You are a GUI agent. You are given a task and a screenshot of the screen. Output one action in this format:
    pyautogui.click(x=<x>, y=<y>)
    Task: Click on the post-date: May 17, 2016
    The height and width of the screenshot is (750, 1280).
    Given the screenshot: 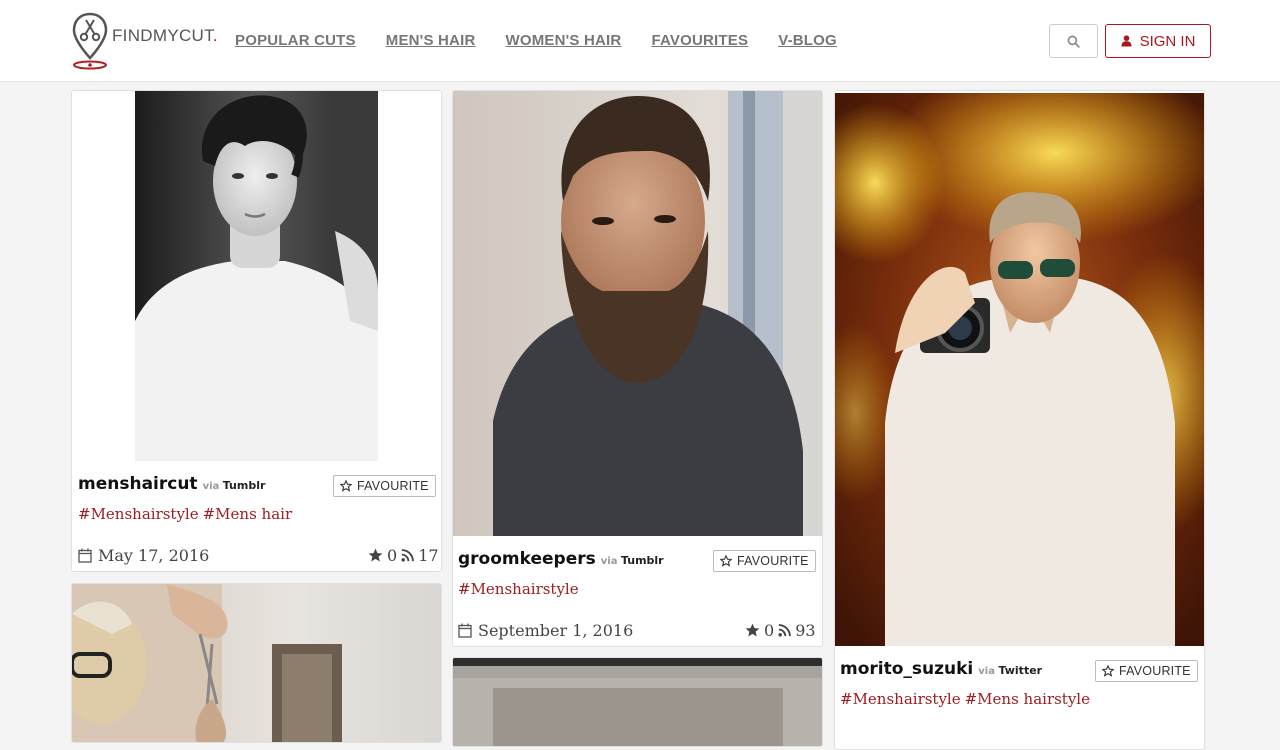 What is the action you would take?
    pyautogui.click(x=143, y=555)
    